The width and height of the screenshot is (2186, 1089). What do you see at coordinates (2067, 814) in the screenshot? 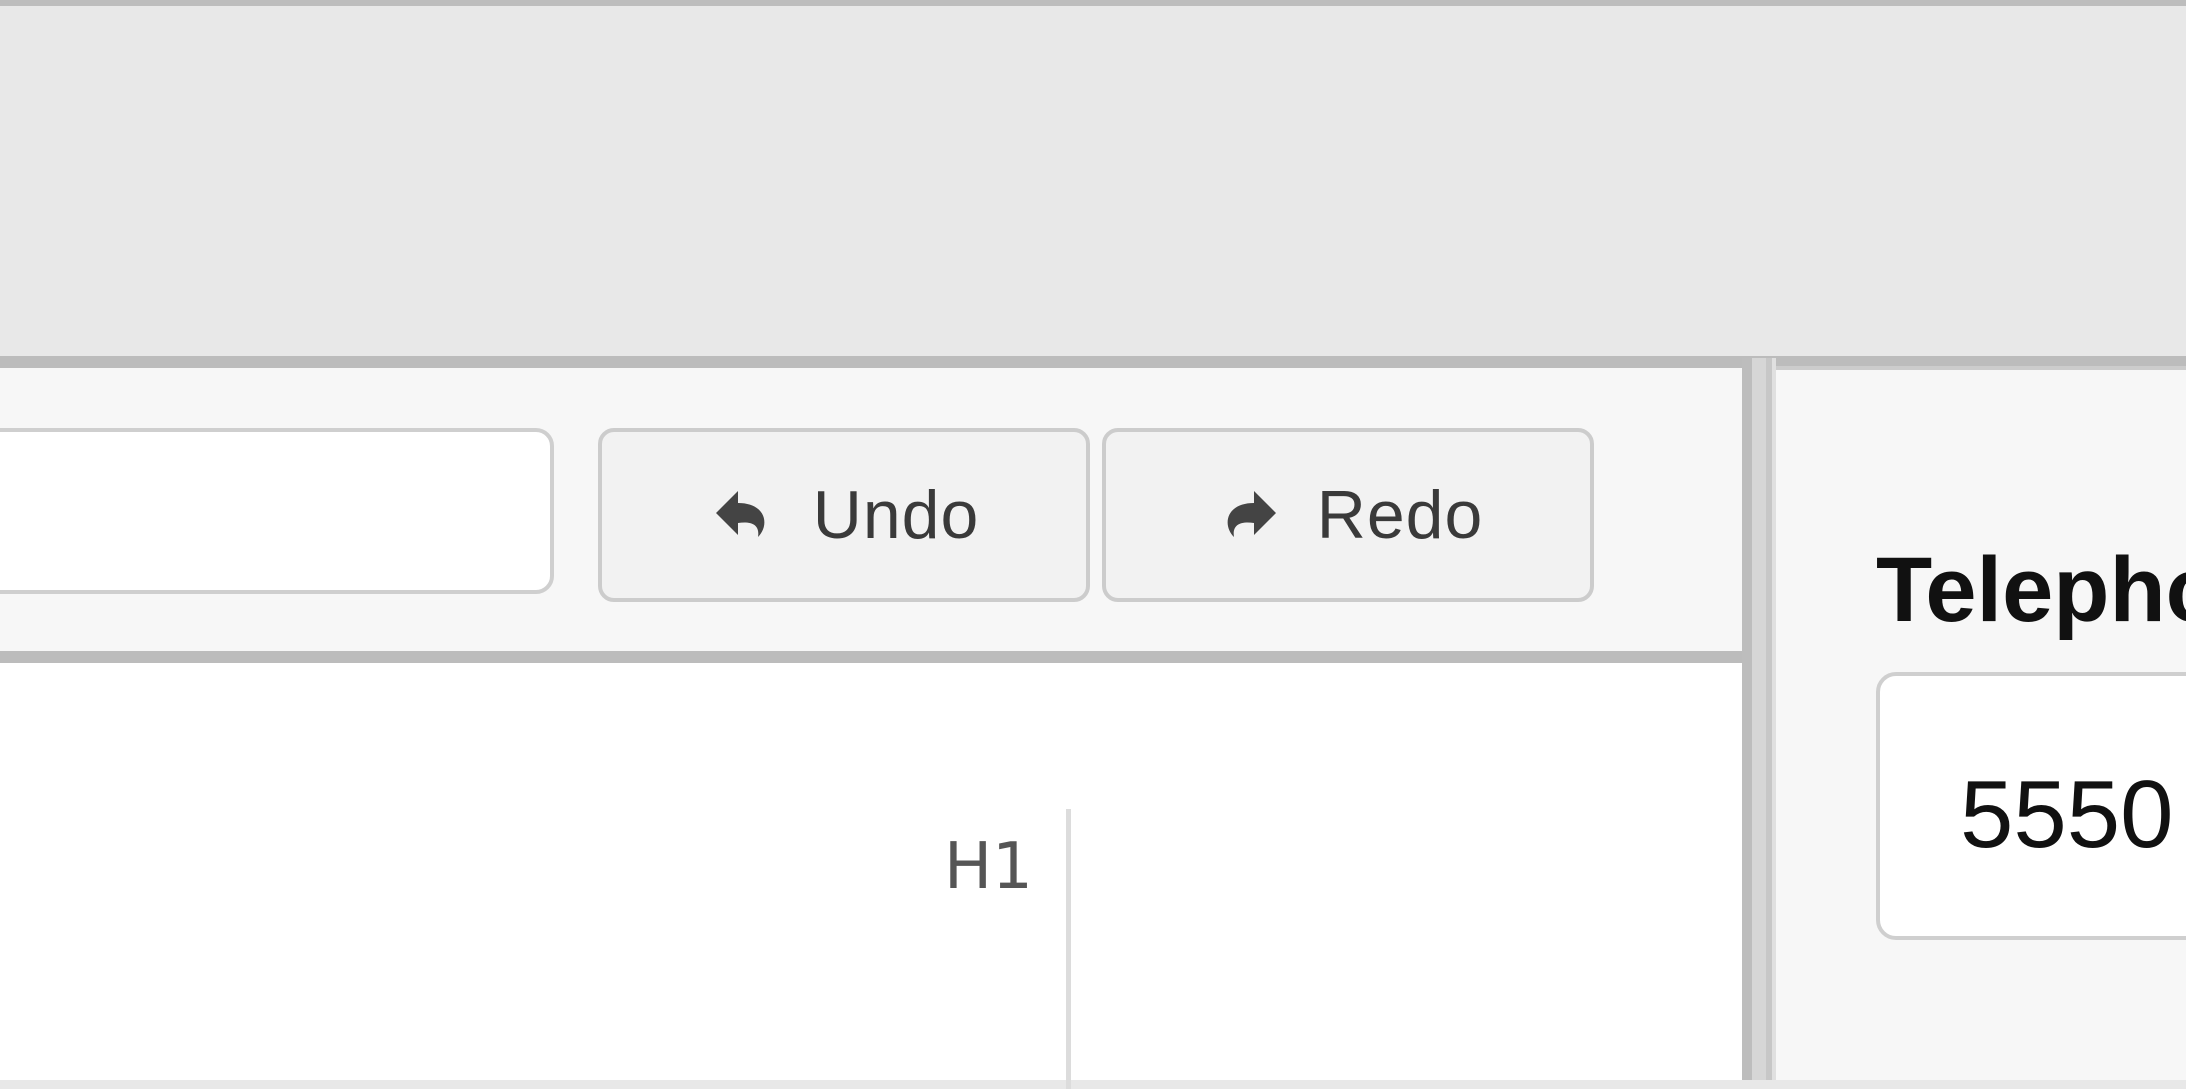
I see `telephone-input-value: 5550` at bounding box center [2067, 814].